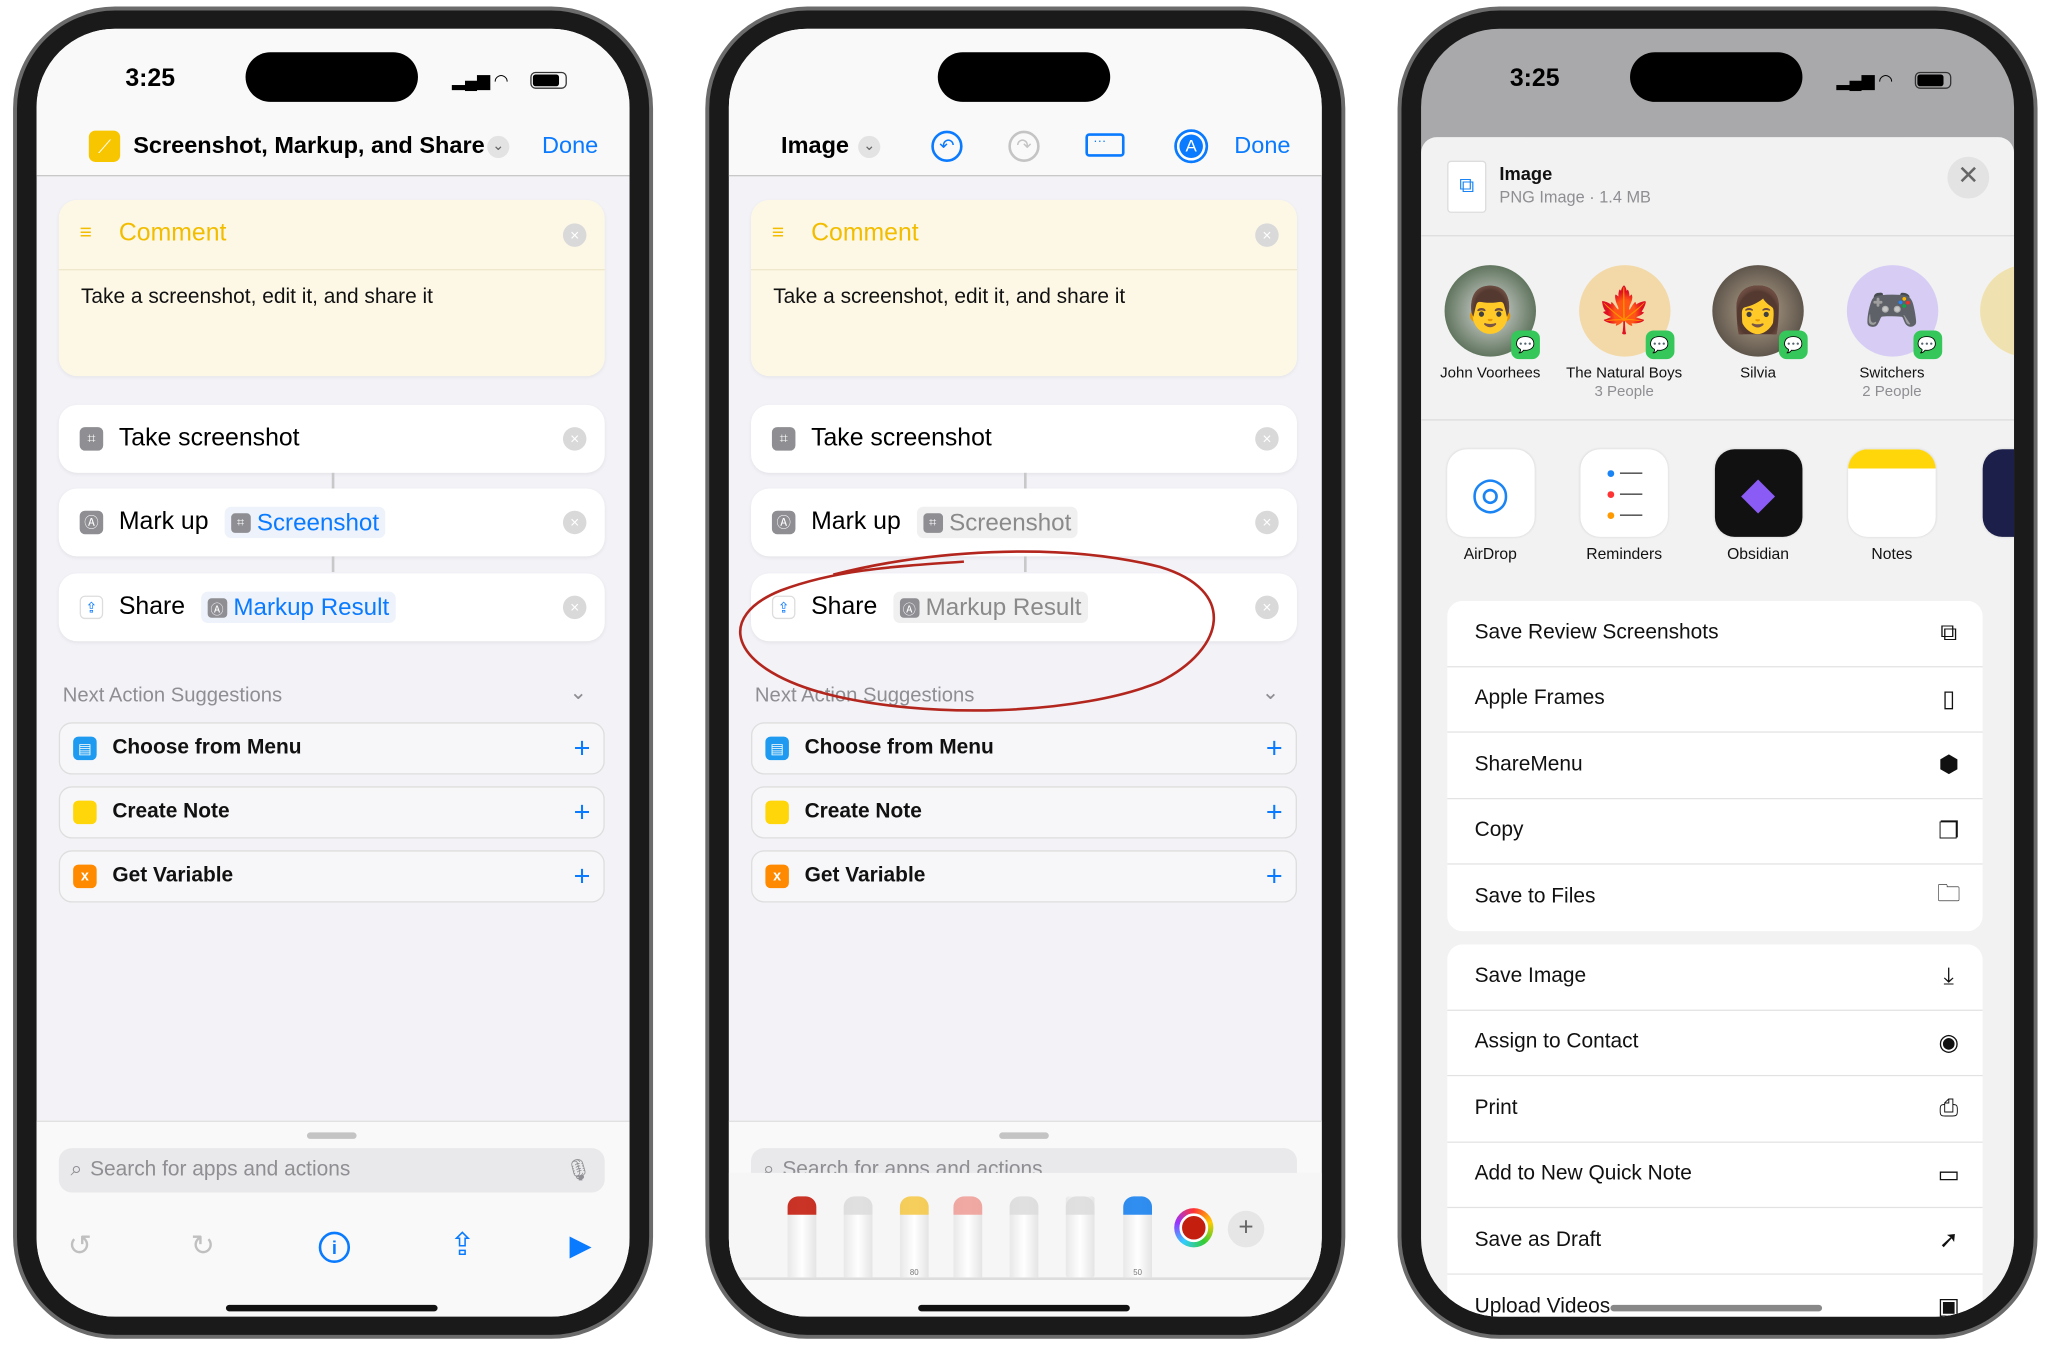 The width and height of the screenshot is (2048, 1345). Describe the element at coordinates (1490, 324) in the screenshot. I see `share-person: 👨 💬 John Voorhees` at that location.